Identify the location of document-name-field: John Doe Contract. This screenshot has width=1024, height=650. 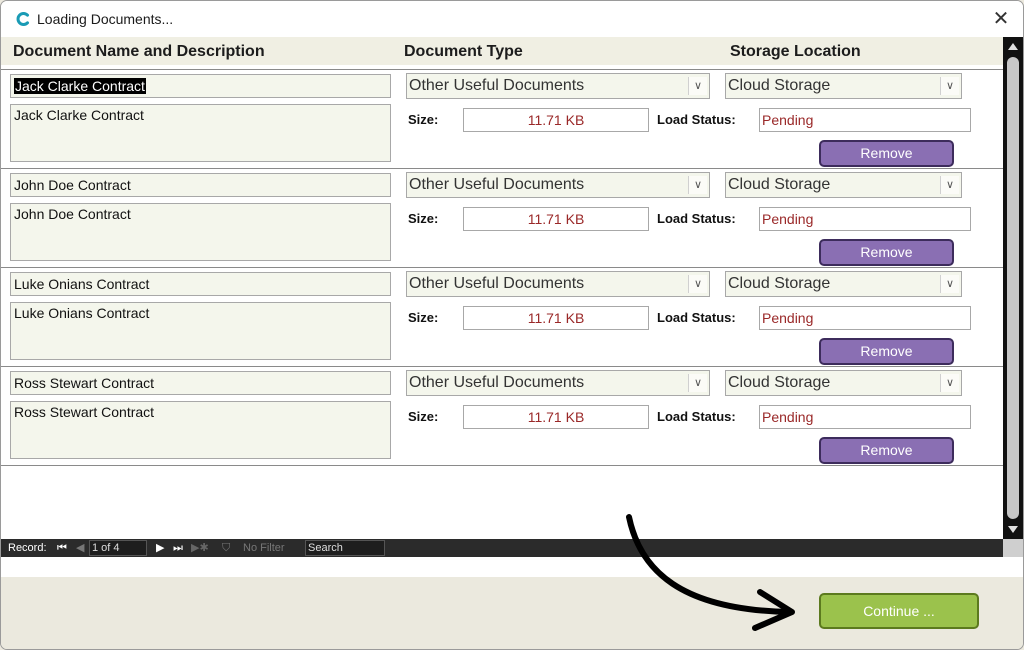
(200, 185).